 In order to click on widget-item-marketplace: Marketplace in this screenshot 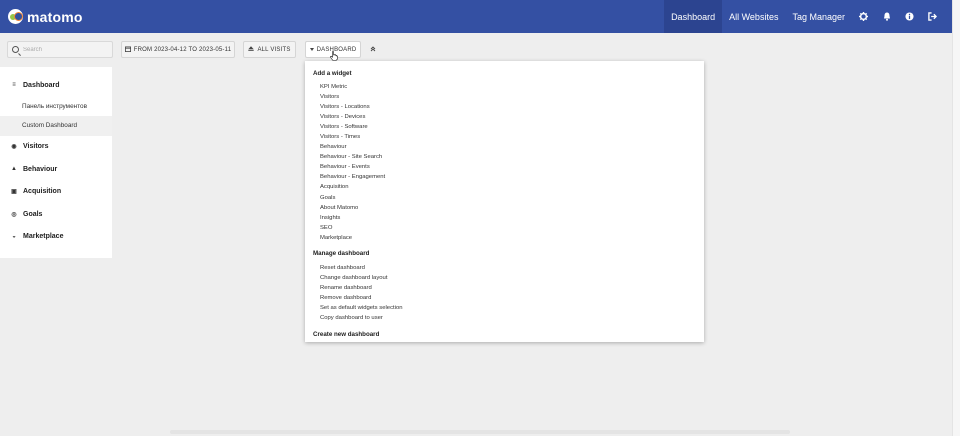, I will do `click(504, 238)`.